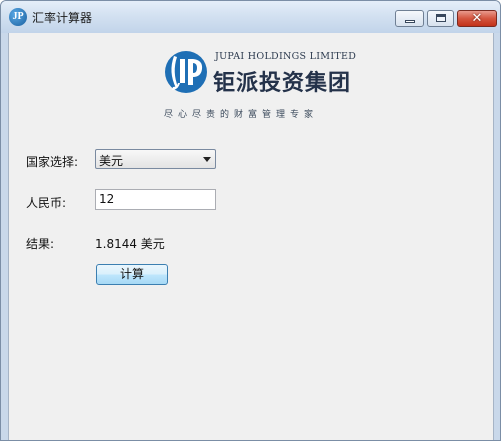 The image size is (501, 441). What do you see at coordinates (186, 72) in the screenshot?
I see `jupai-logo-icon` at bounding box center [186, 72].